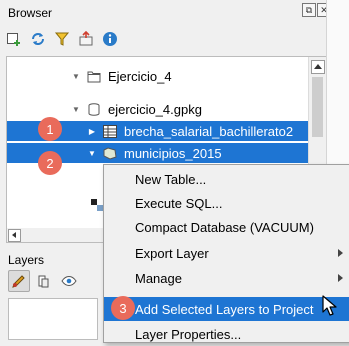  I want to click on add-group-icon, so click(44, 281).